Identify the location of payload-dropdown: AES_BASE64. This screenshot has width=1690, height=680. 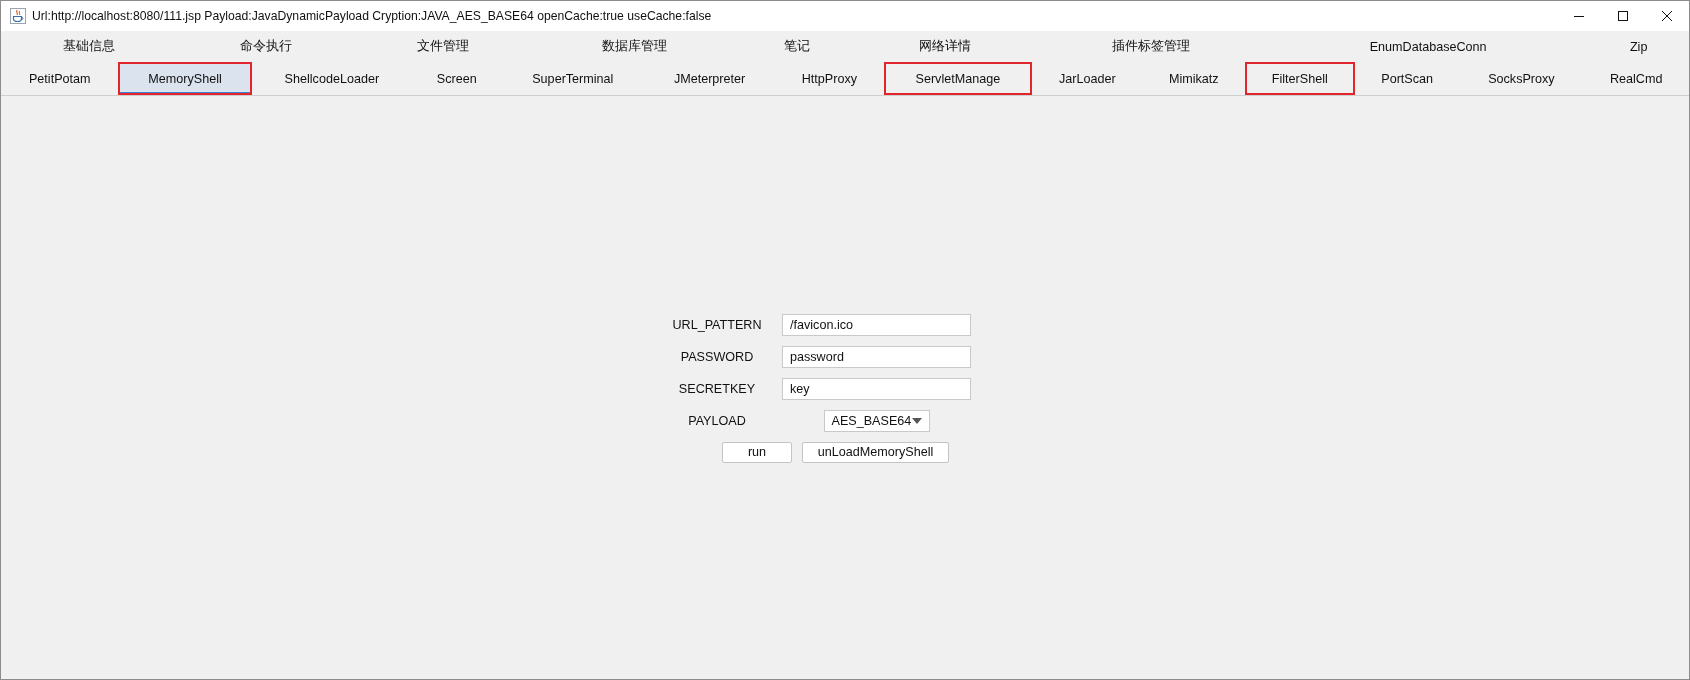
(876, 420).